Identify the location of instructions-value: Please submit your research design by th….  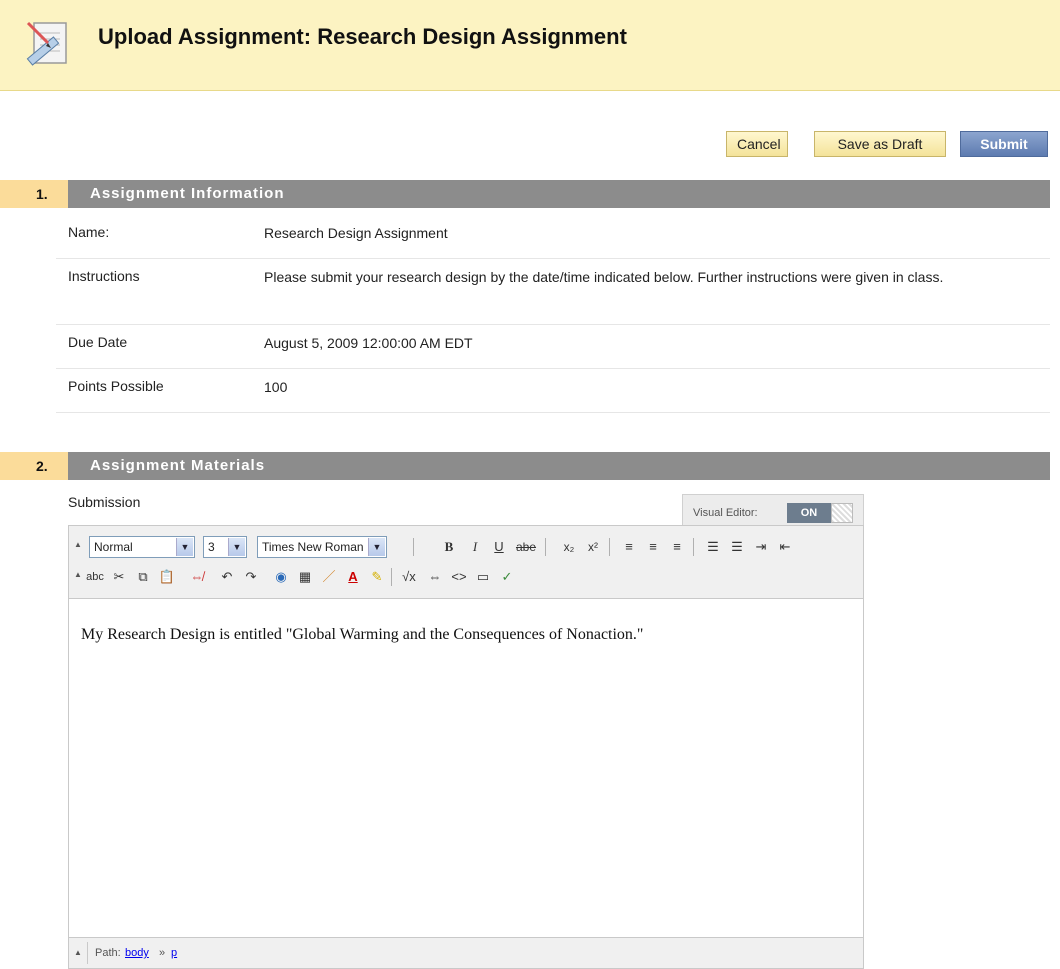
(604, 277).